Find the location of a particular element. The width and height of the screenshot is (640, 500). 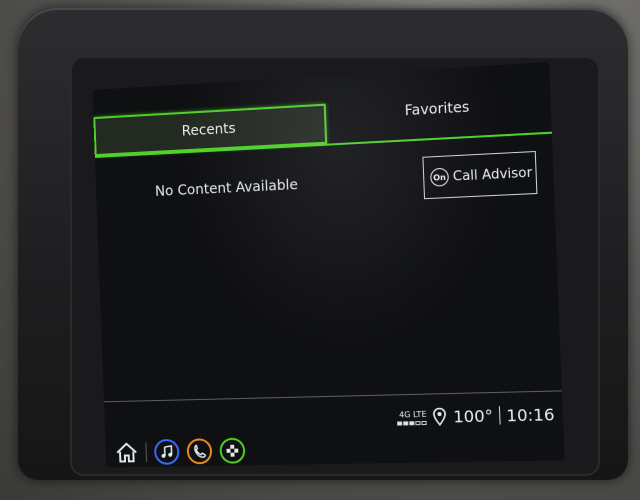

location-pin-icon is located at coordinates (439, 416).